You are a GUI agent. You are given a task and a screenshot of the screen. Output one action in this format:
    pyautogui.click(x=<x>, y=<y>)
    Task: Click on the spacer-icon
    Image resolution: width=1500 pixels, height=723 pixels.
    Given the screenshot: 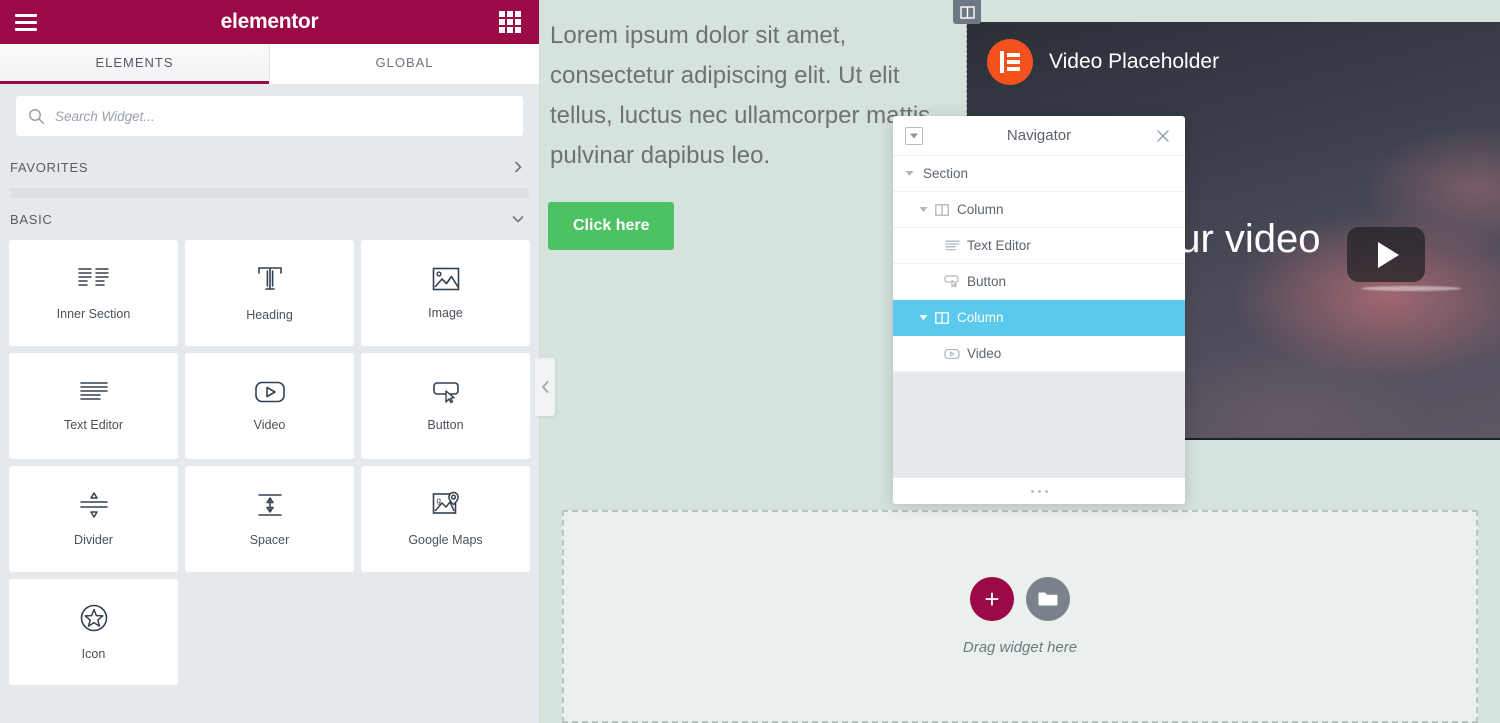 What is the action you would take?
    pyautogui.click(x=269, y=505)
    